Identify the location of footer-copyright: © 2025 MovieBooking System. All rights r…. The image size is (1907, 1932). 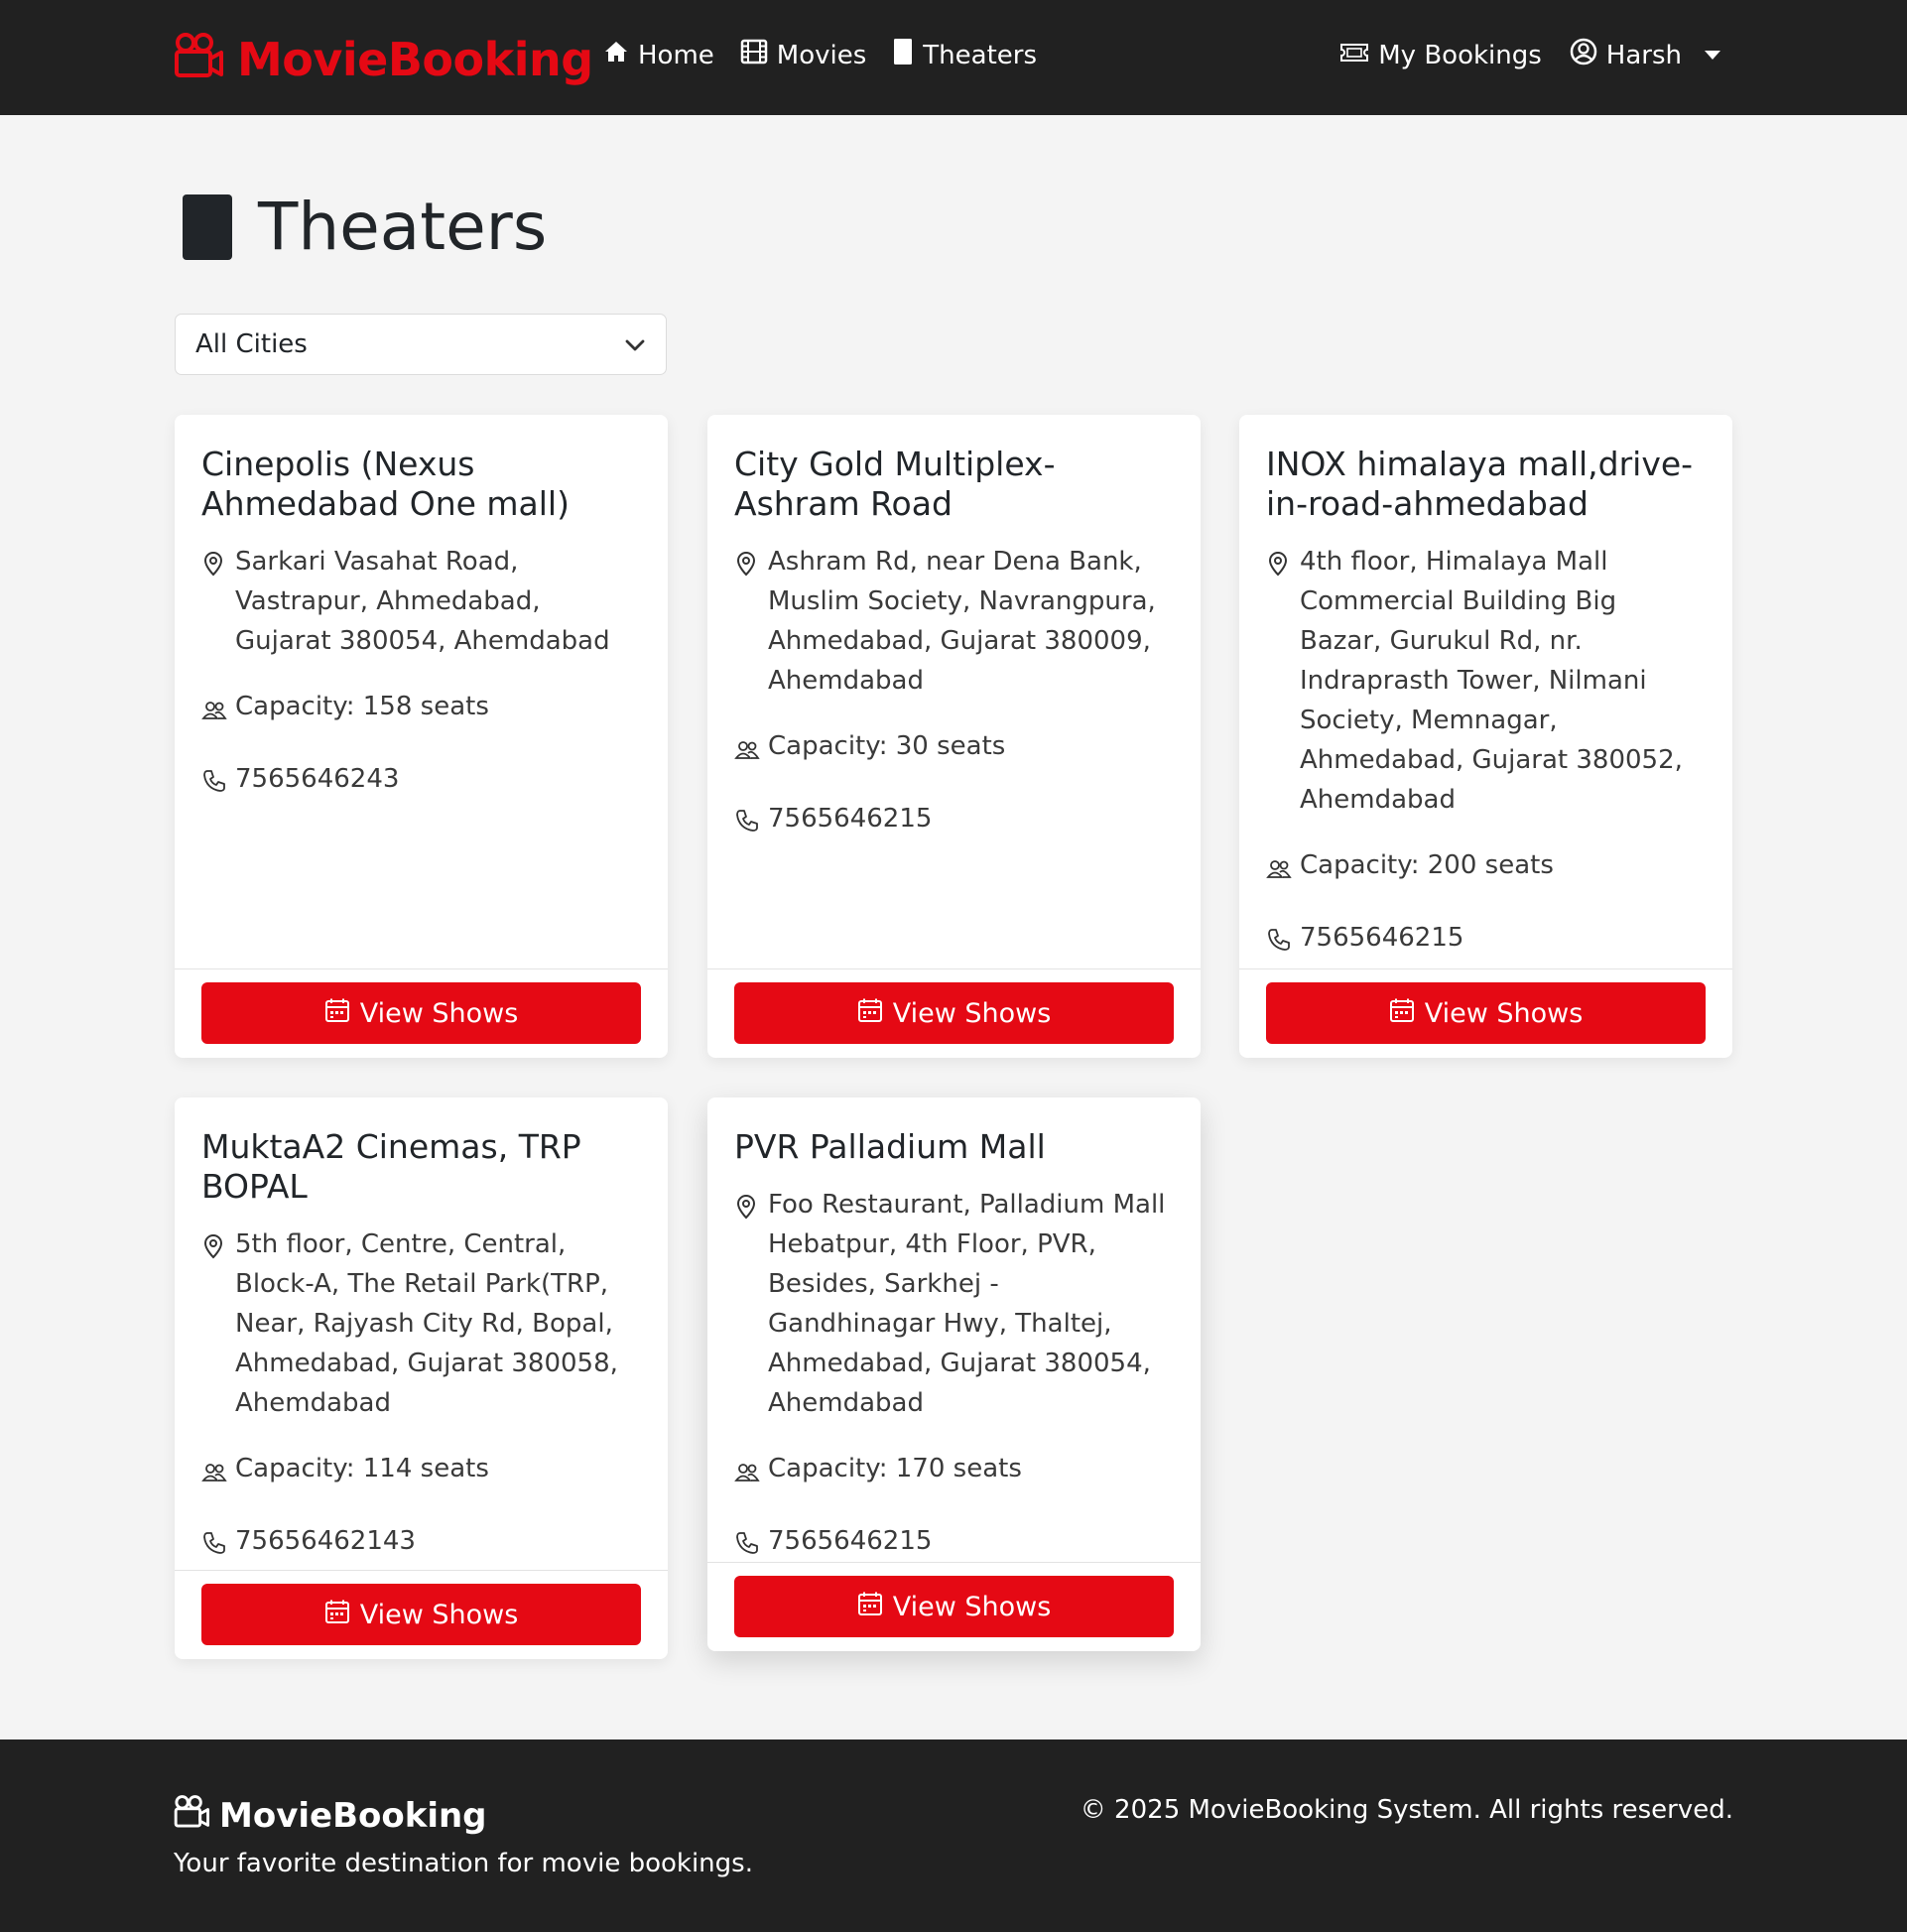
(1406, 1810).